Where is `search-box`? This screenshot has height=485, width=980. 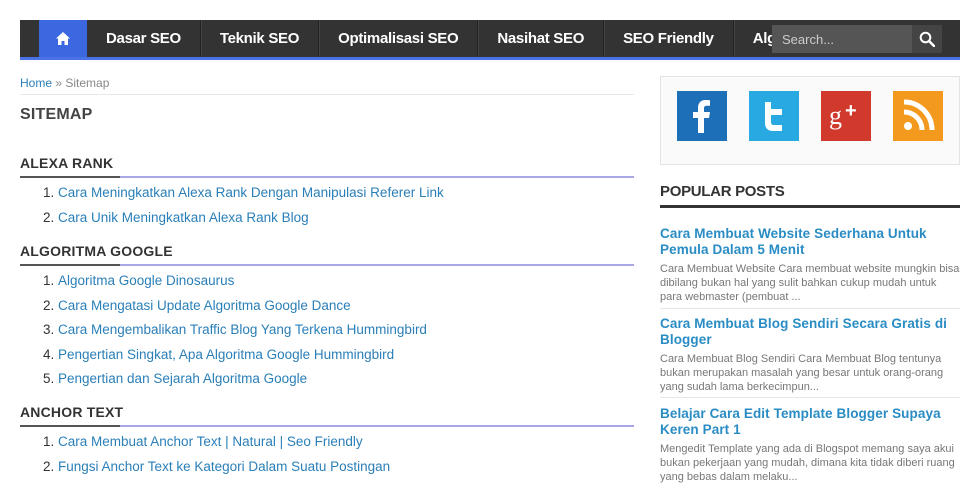 search-box is located at coordinates (857, 39).